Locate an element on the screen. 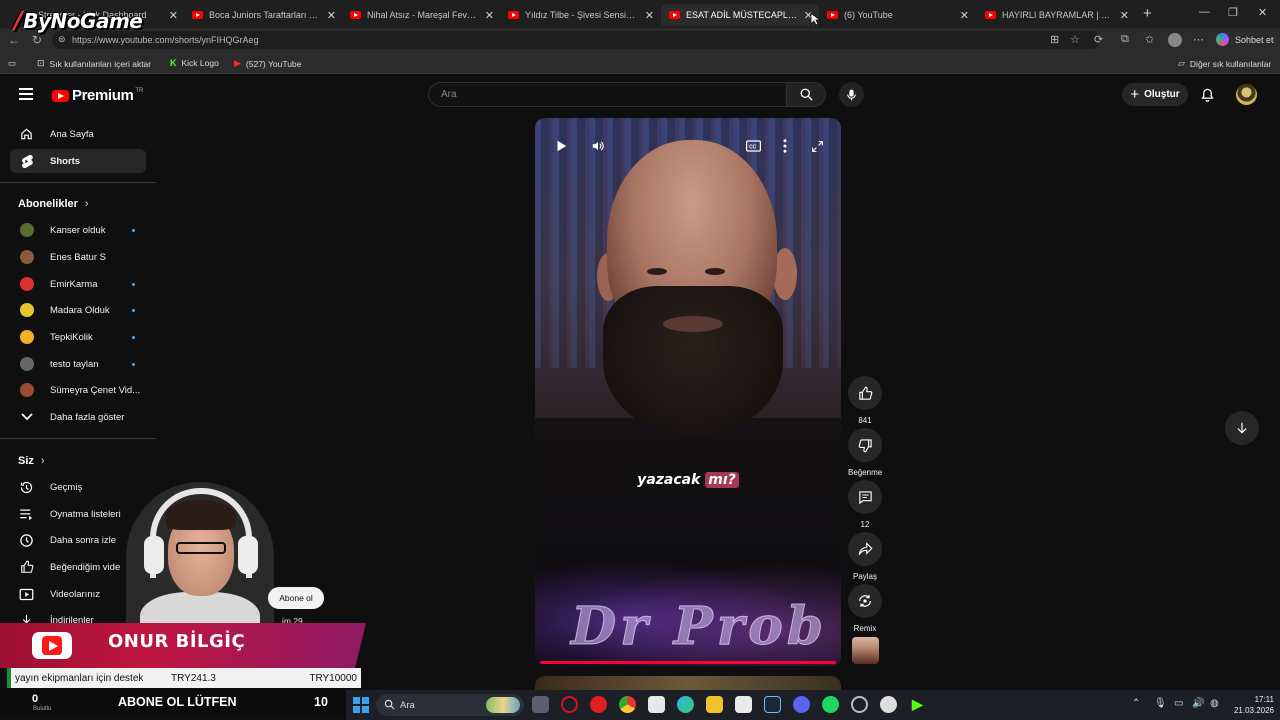 The image size is (1280, 720). refresh-ext-icon: ⟳ is located at coordinates (1098, 39).